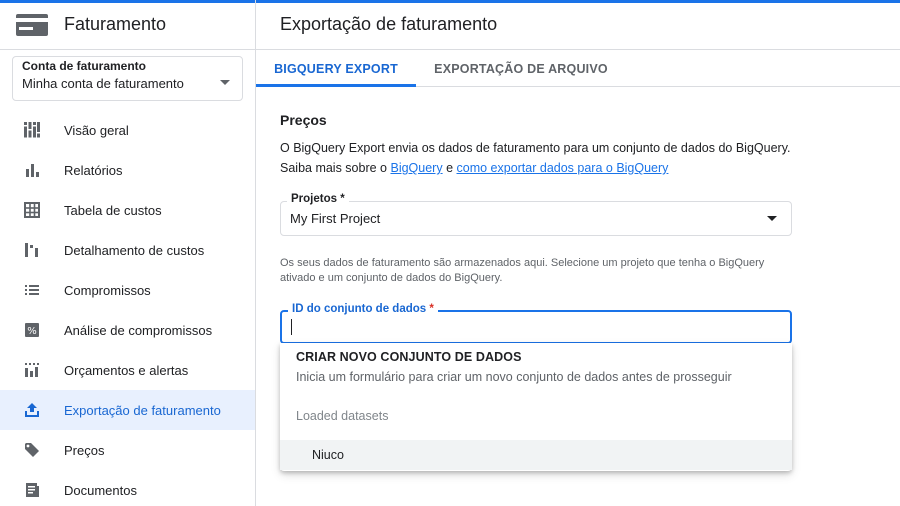 This screenshot has width=900, height=506. What do you see at coordinates (291, 327) in the screenshot?
I see `text-cursor` at bounding box center [291, 327].